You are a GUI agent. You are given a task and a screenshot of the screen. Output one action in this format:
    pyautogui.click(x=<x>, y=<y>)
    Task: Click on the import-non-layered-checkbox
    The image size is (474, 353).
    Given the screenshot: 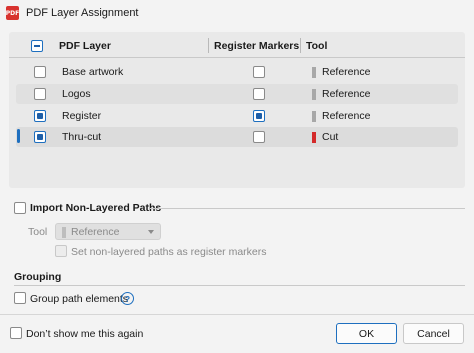 What is the action you would take?
    pyautogui.click(x=20, y=208)
    